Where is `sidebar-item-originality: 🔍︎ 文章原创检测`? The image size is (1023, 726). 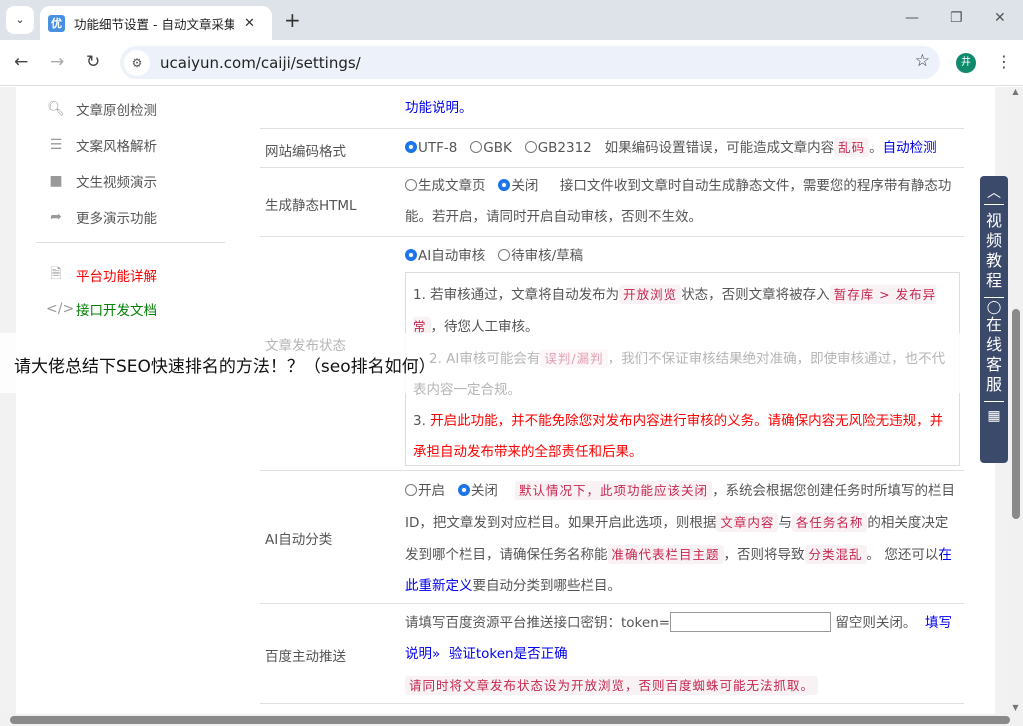
sidebar-item-originality: 🔍︎ 文章原创检测 is located at coordinates (101, 109).